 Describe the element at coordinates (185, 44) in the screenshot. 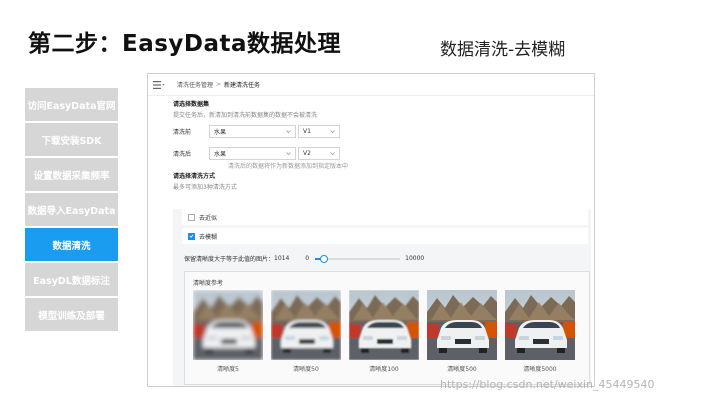

I see `slide-title: 第二步：EasyData数据处理` at that location.